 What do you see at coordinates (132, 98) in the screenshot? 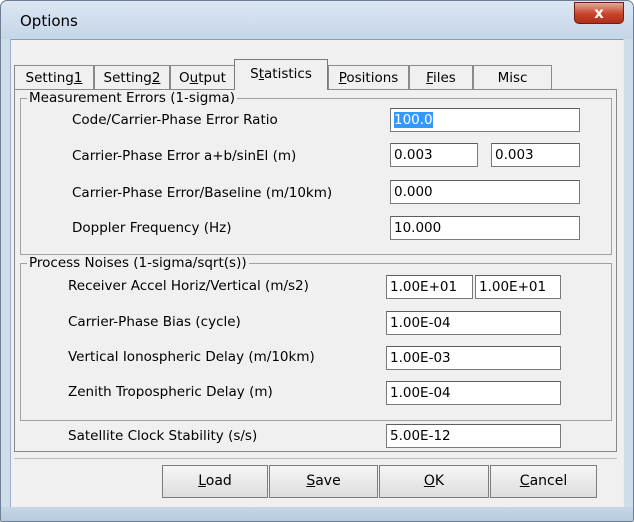
I see `measurement-errors-title: Measurement Errors (1-sigma)` at bounding box center [132, 98].